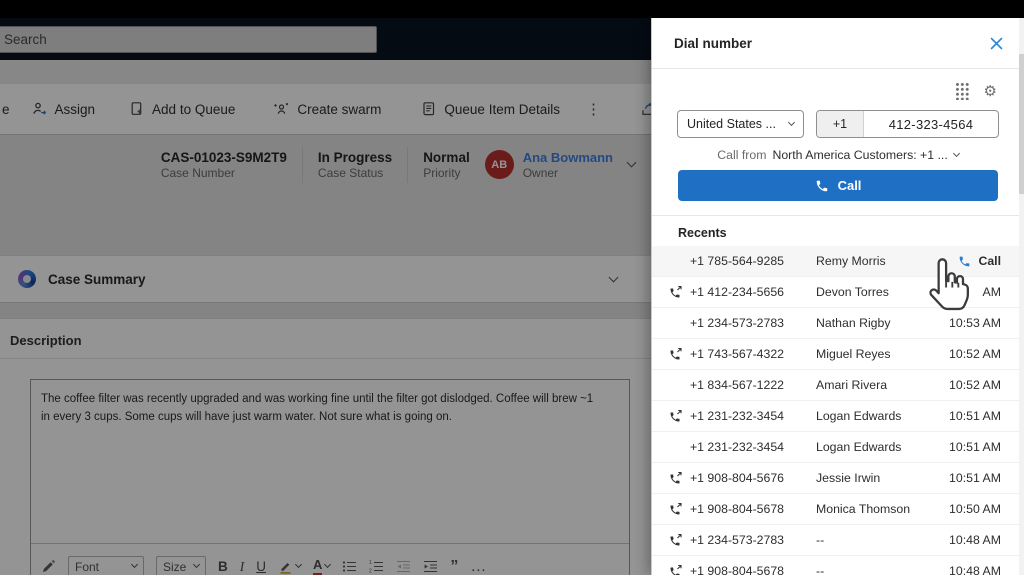  I want to click on call-button-label: Call, so click(849, 185).